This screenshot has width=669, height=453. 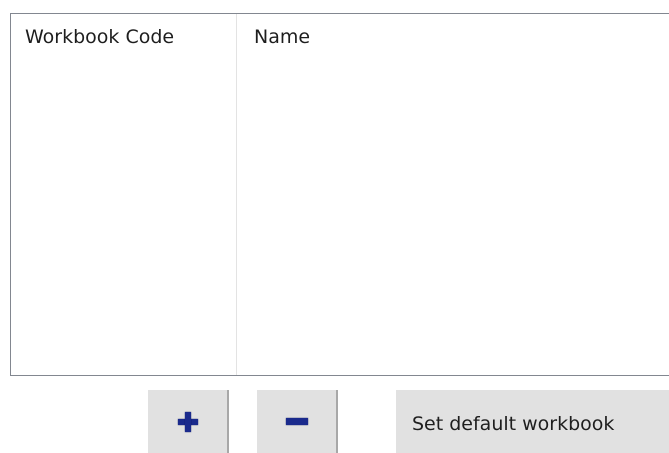 What do you see at coordinates (236, 194) in the screenshot?
I see `column-divider` at bounding box center [236, 194].